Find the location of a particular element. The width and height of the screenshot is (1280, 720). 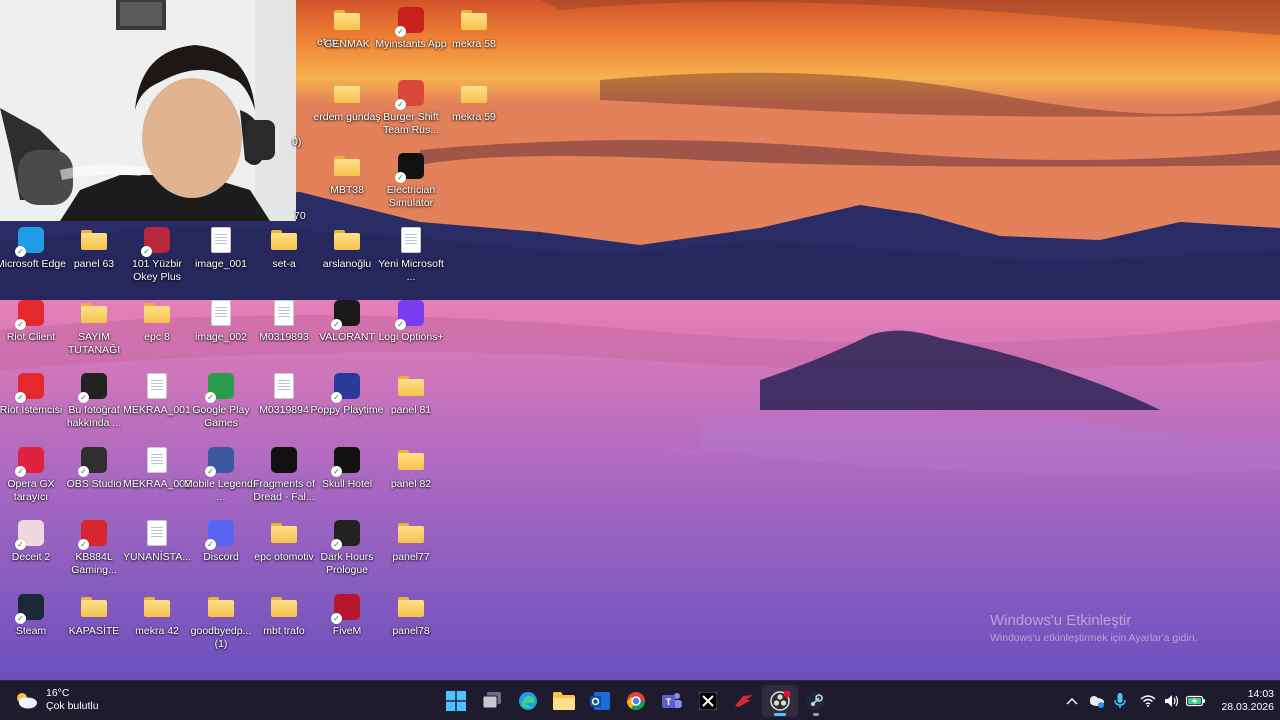

desktop-icon-panel-82: panel 82 is located at coordinates (411, 480).